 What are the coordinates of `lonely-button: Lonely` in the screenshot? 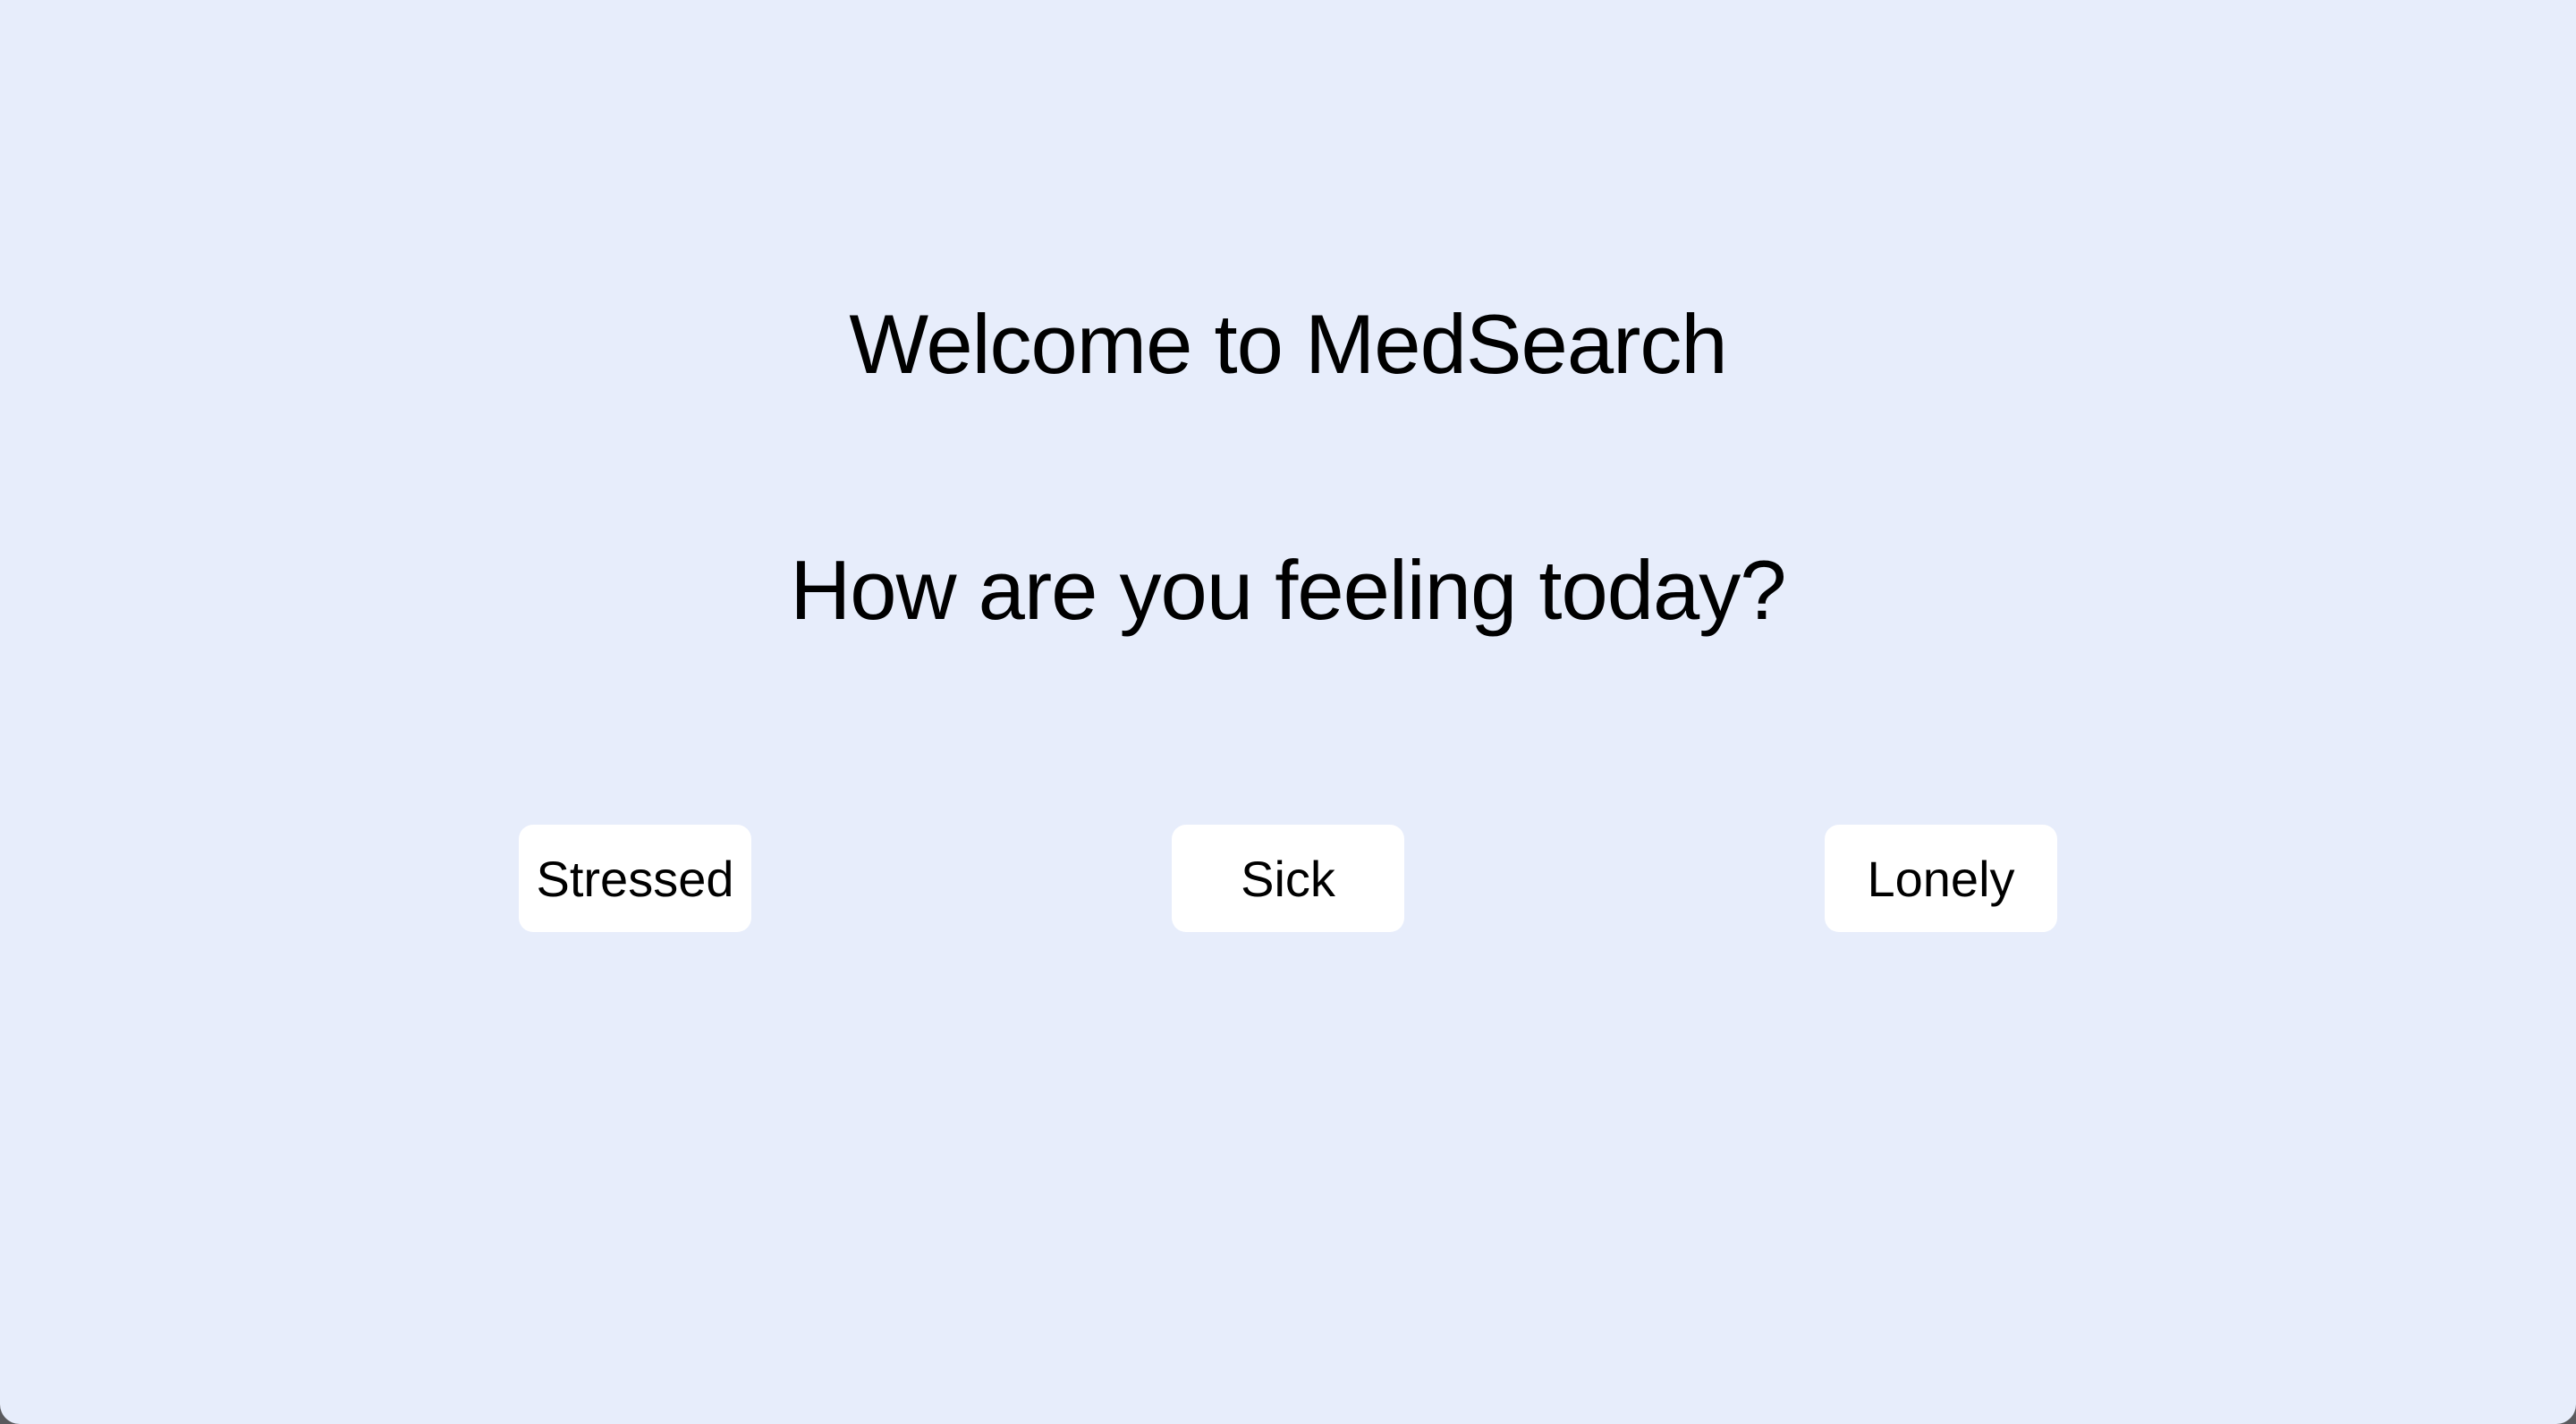 It's located at (1941, 878).